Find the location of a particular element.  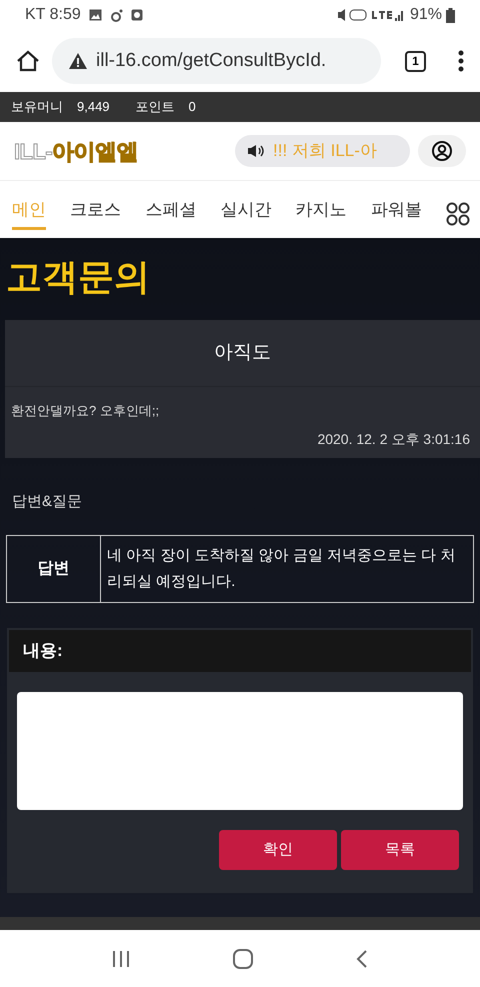

tab-count-button: 1 is located at coordinates (415, 61).